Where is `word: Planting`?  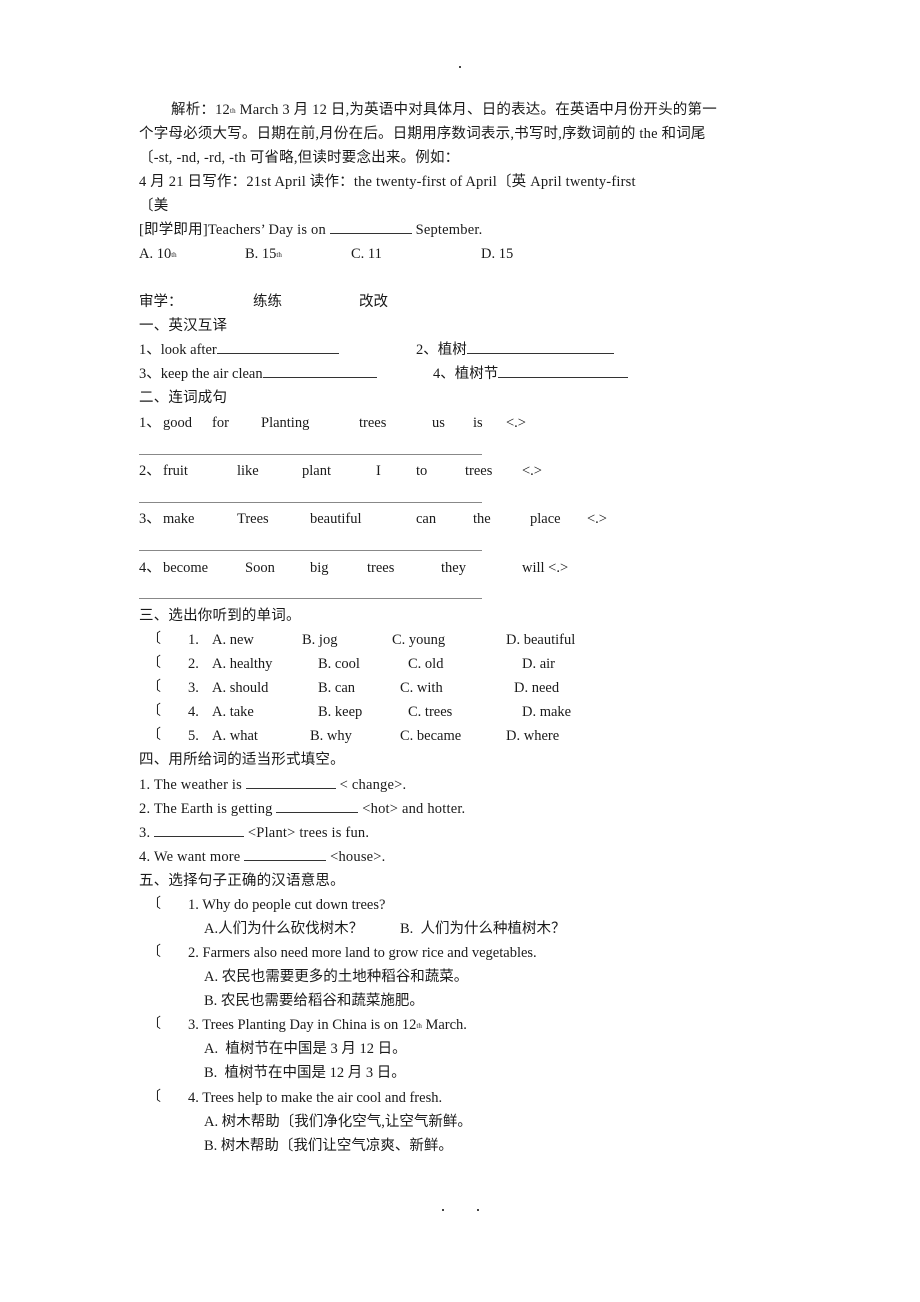
word: Planting is located at coordinates (285, 423).